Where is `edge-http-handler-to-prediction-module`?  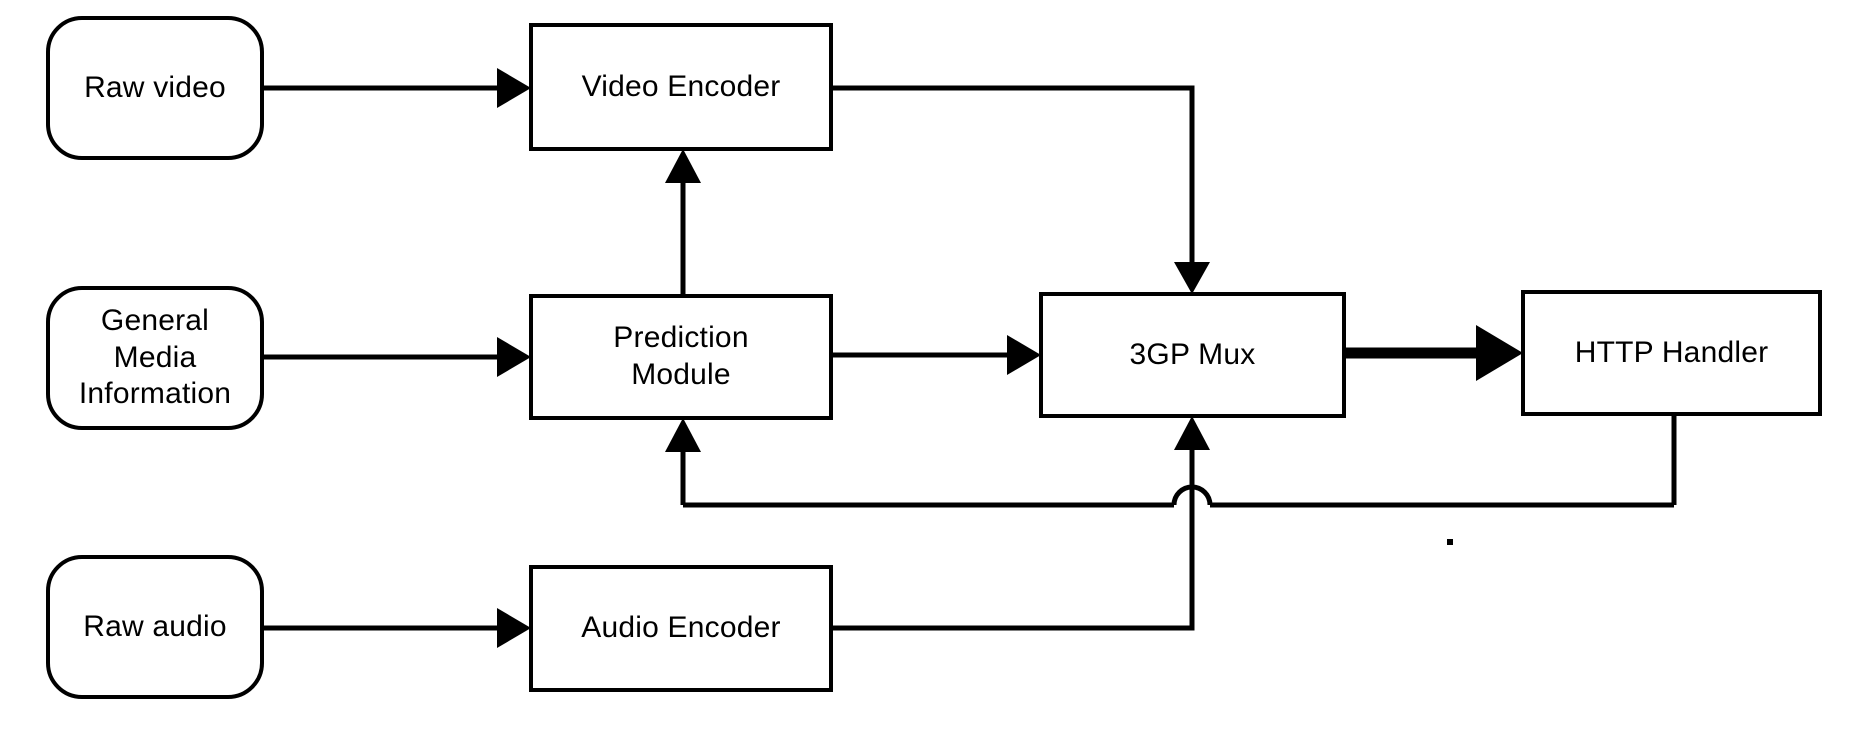 edge-http-handler-to-prediction-module is located at coordinates (1171, 461).